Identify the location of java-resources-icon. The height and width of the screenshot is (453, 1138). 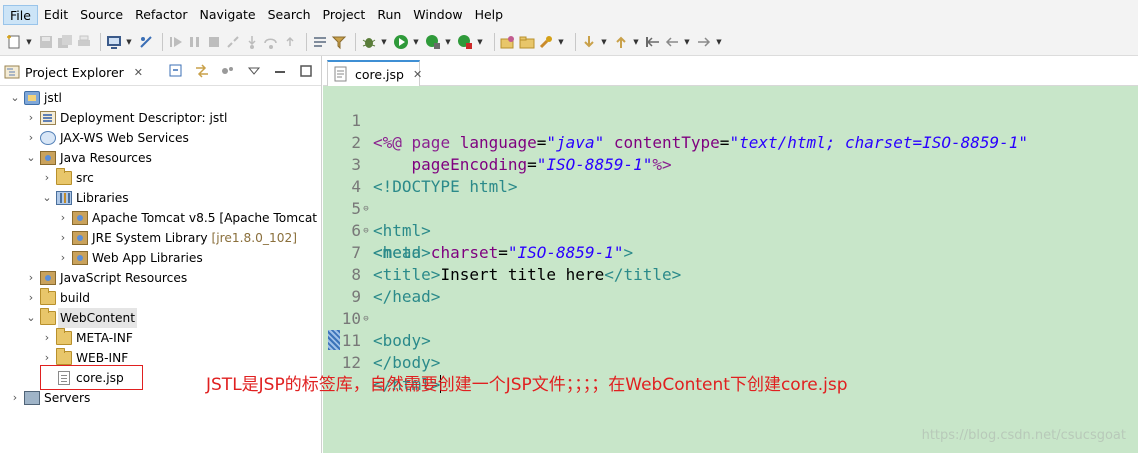
(48, 158).